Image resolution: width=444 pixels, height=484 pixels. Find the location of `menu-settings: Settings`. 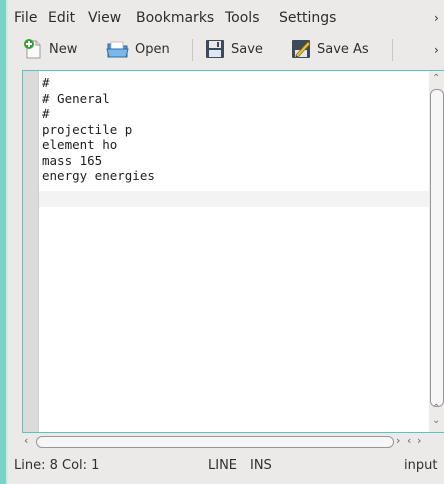

menu-settings: Settings is located at coordinates (307, 18).